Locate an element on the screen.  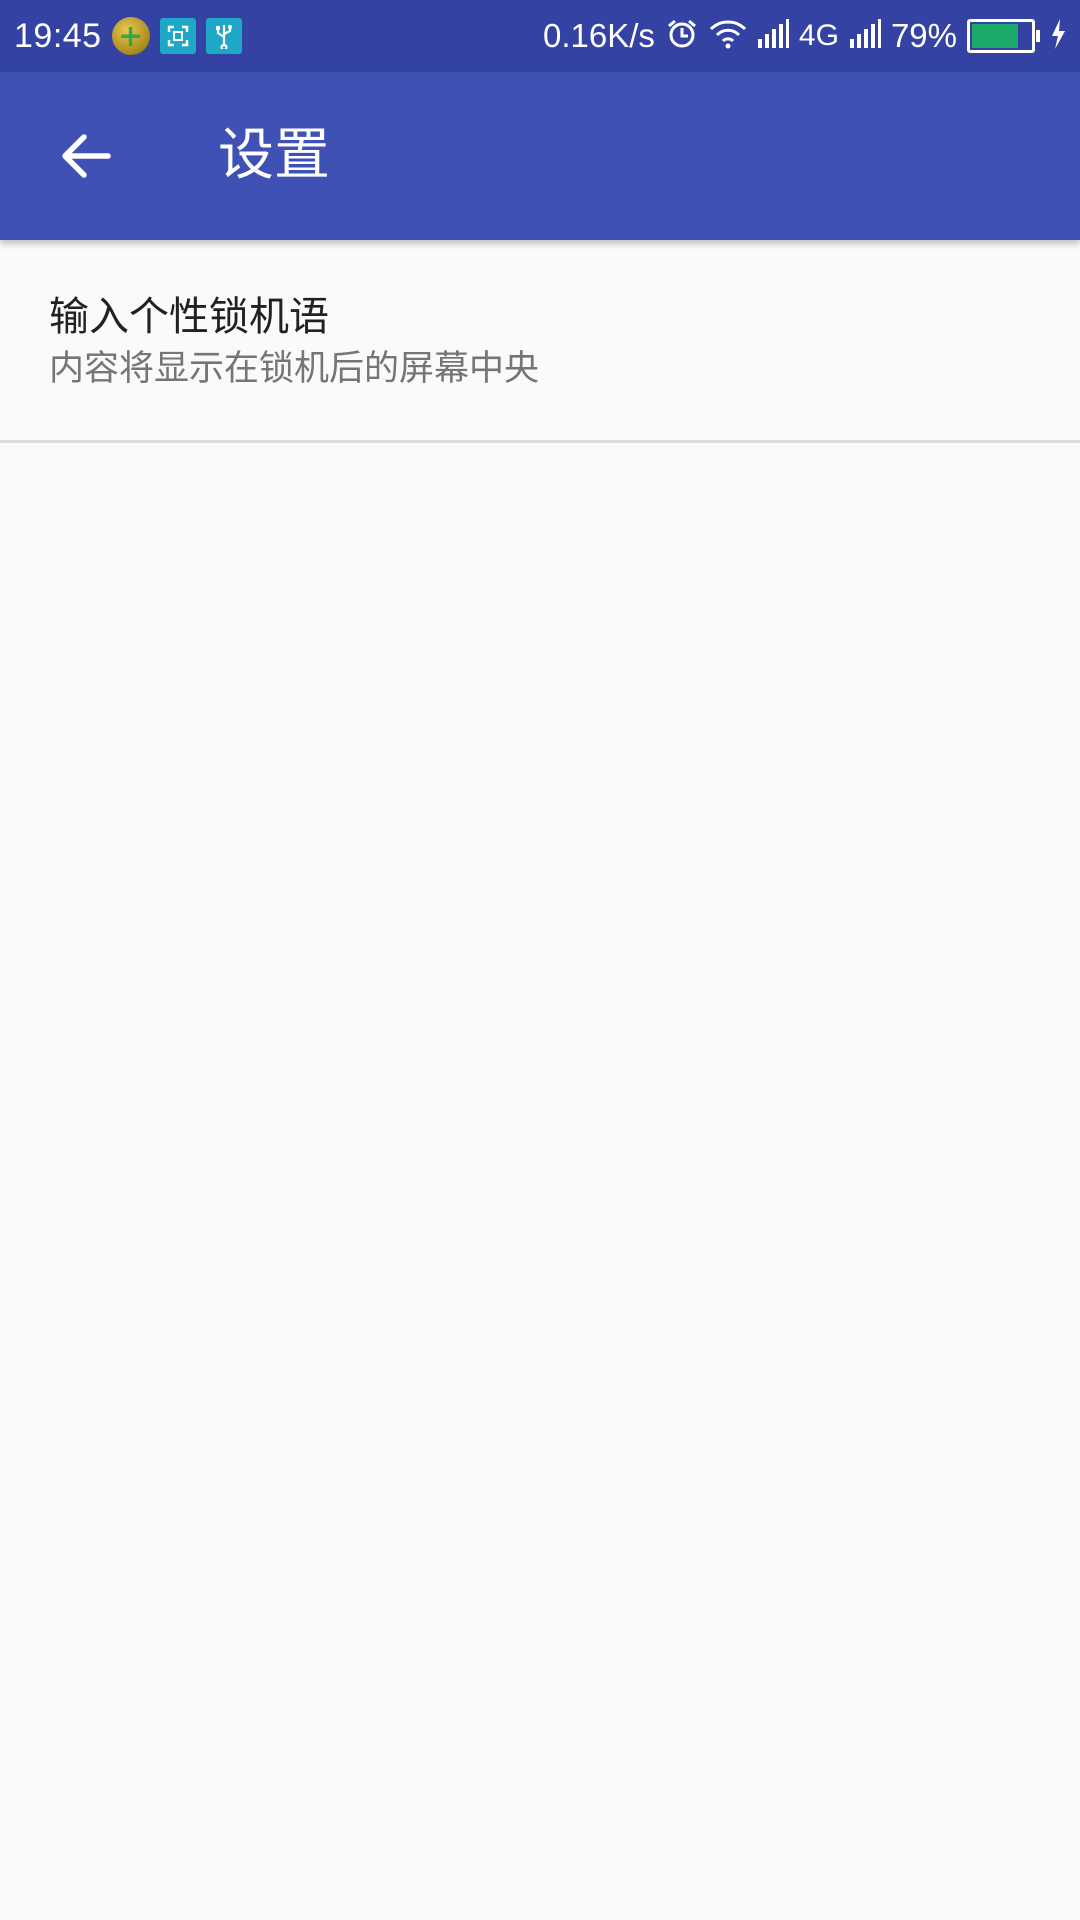
notification-icons is located at coordinates (176, 36).